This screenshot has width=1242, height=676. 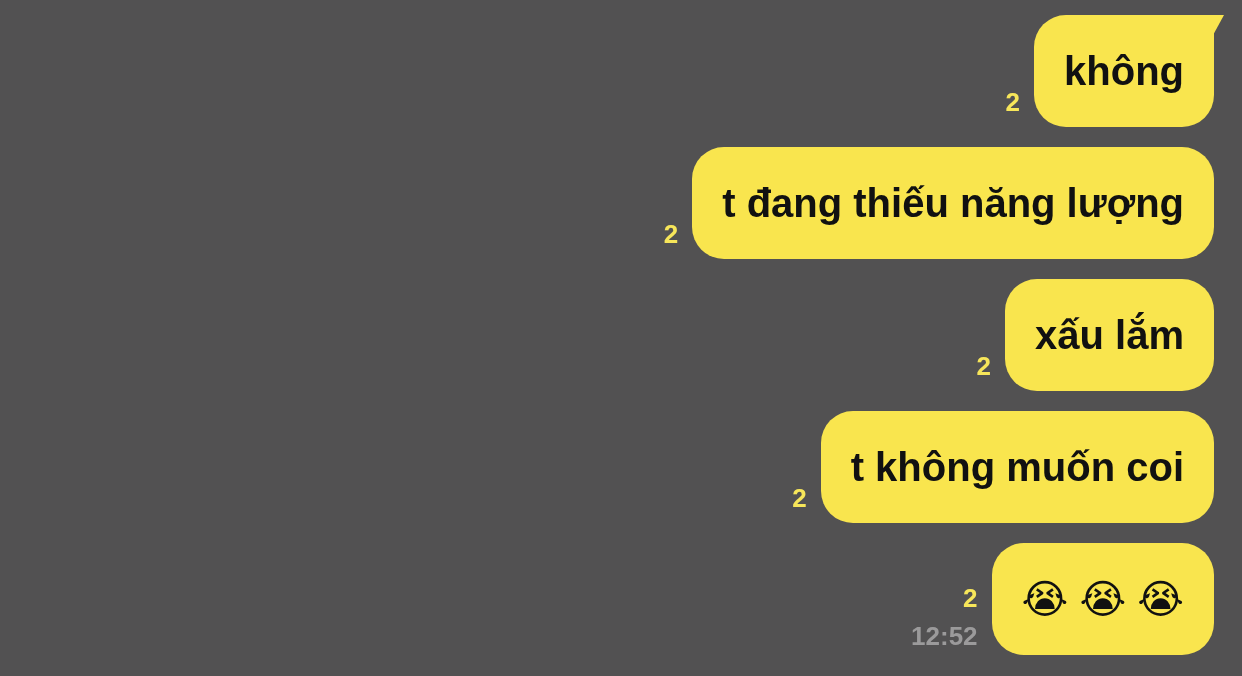 I want to click on message-bubble: t đang thiếu năng lượng, so click(x=953, y=203).